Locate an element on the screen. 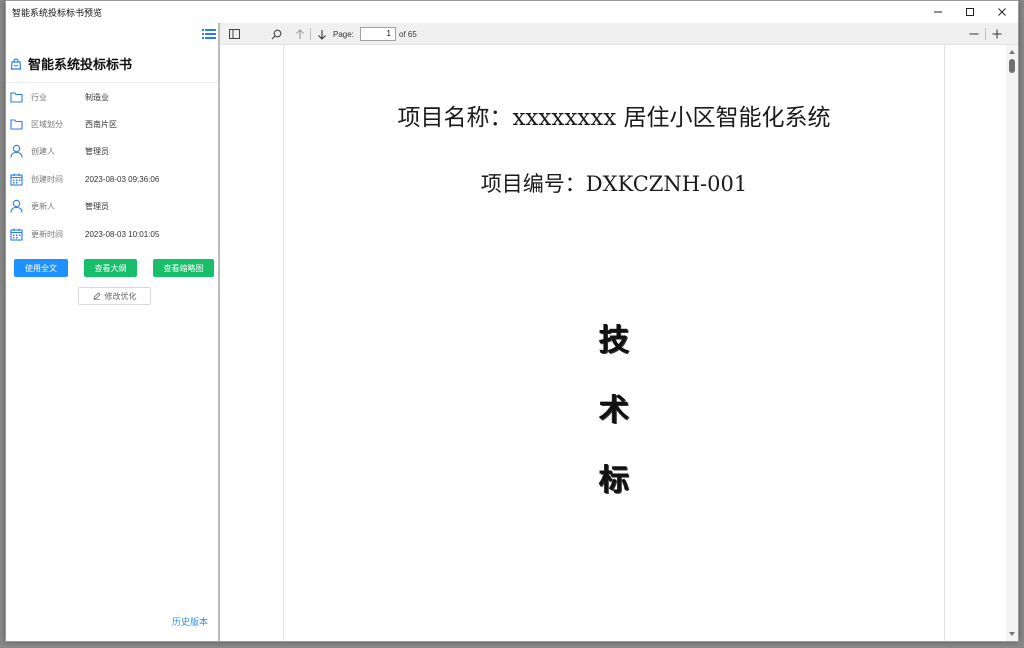 This screenshot has width=1024, height=648. plus-icon is located at coordinates (997, 34).